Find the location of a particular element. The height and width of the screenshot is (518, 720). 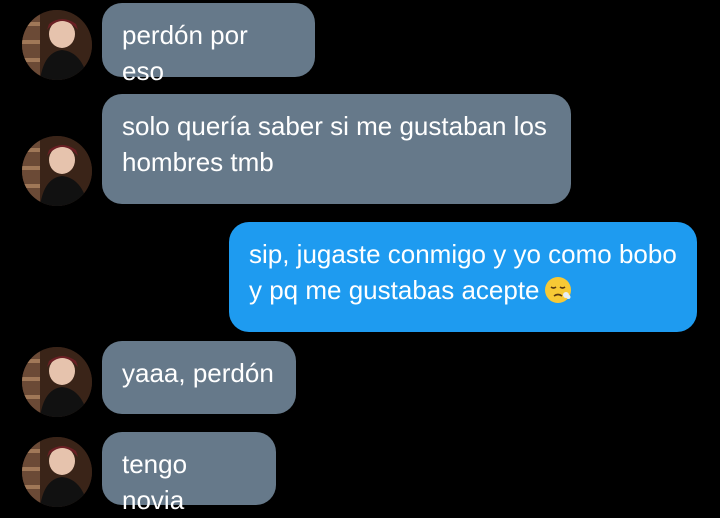

incoming-message-bubble: perdón por eso is located at coordinates (208, 44).